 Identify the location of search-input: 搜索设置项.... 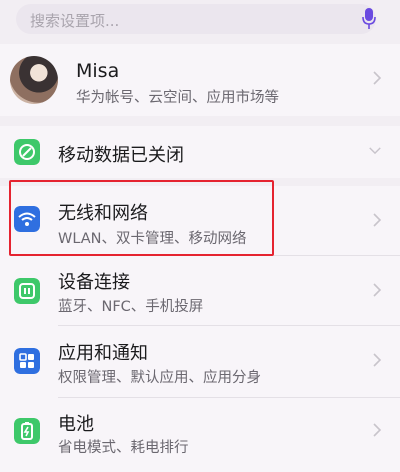
(74, 20).